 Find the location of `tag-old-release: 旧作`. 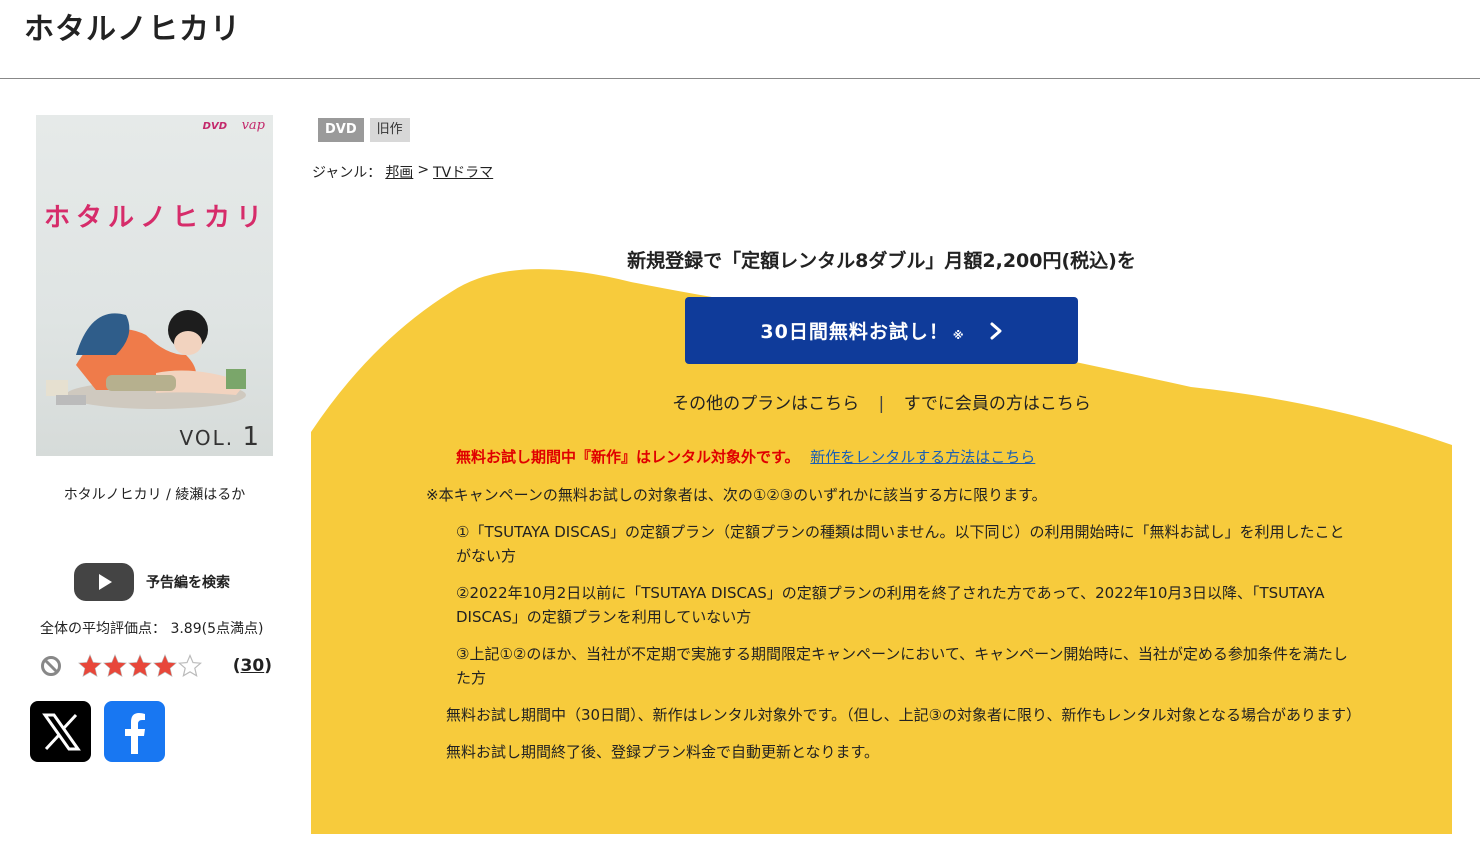

tag-old-release: 旧作 is located at coordinates (389, 130).